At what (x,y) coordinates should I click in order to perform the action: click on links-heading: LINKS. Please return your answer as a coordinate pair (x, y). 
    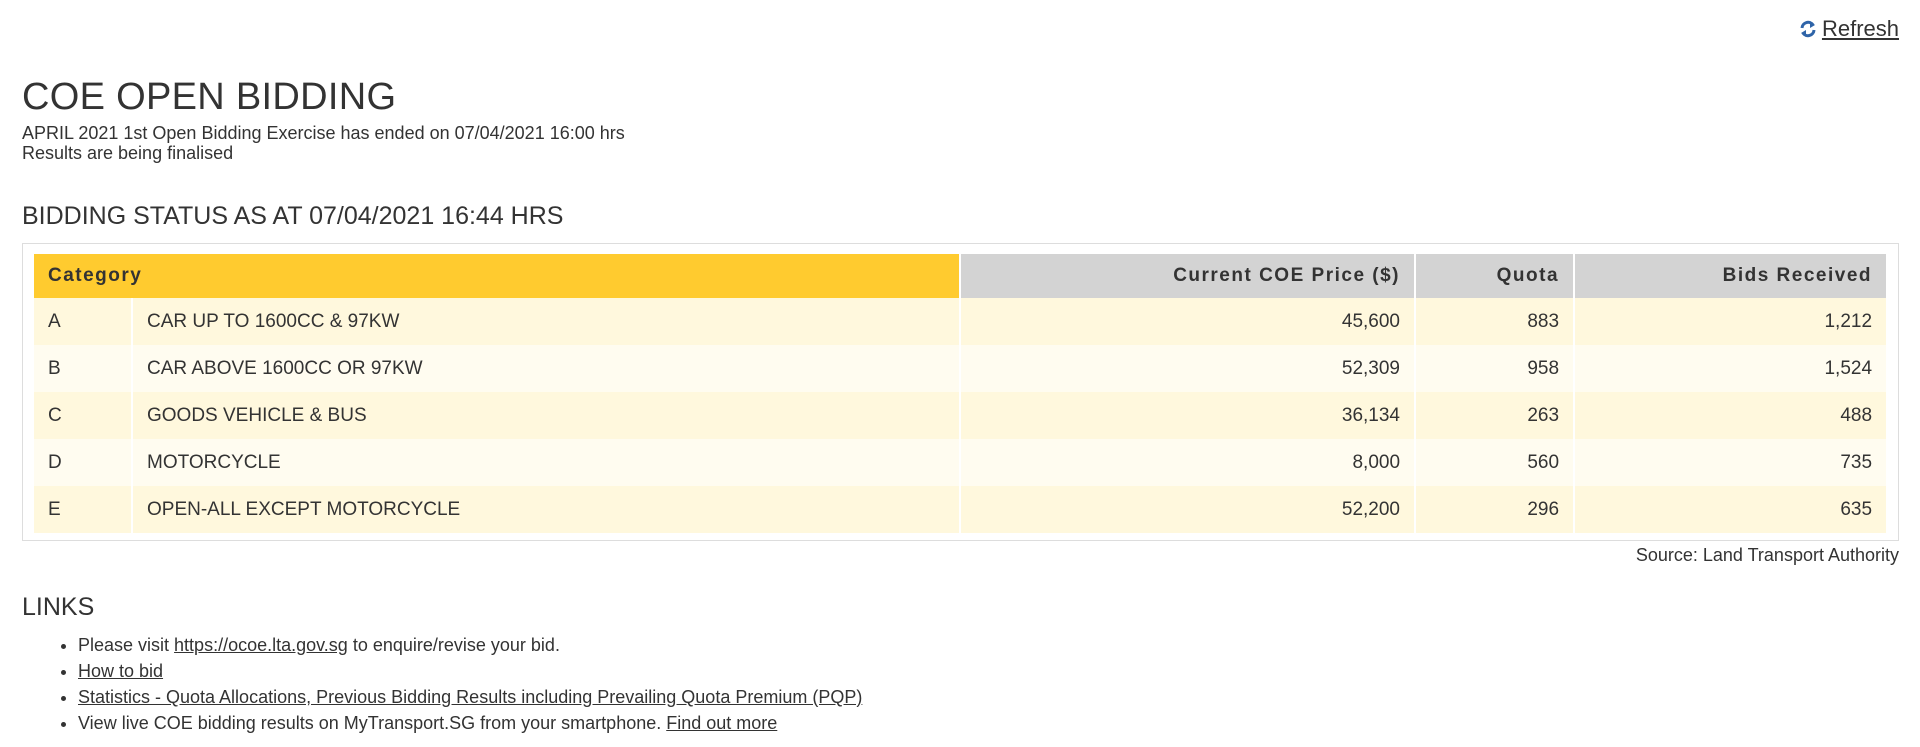
    Looking at the image, I should click on (58, 607).